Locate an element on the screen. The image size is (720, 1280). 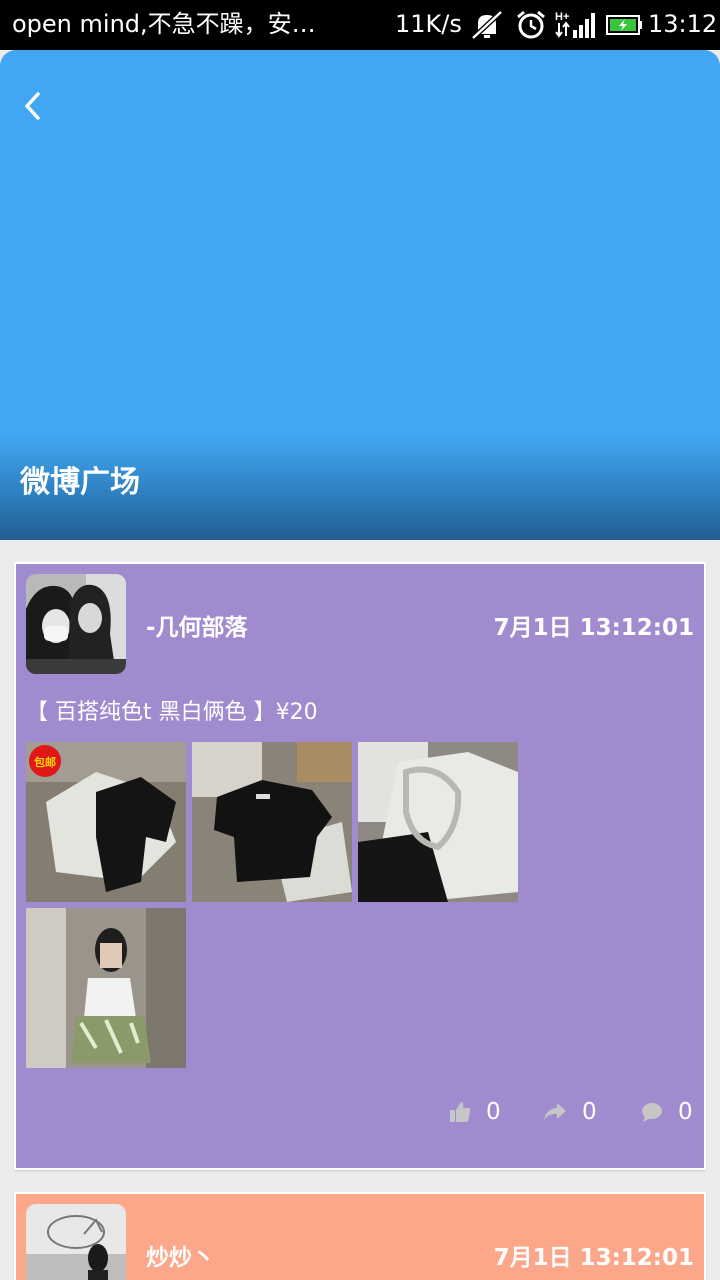
comment-bubble-icon is located at coordinates (652, 1112).